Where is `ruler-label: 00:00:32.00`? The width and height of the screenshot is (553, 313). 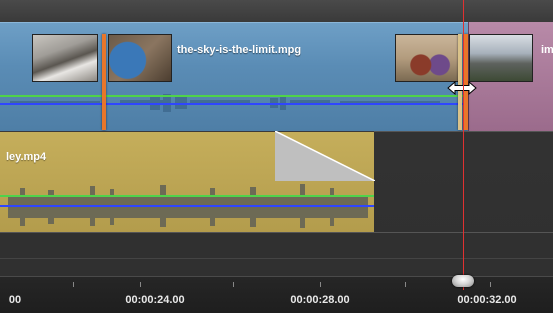
ruler-label: 00:00:32.00 is located at coordinates (487, 300).